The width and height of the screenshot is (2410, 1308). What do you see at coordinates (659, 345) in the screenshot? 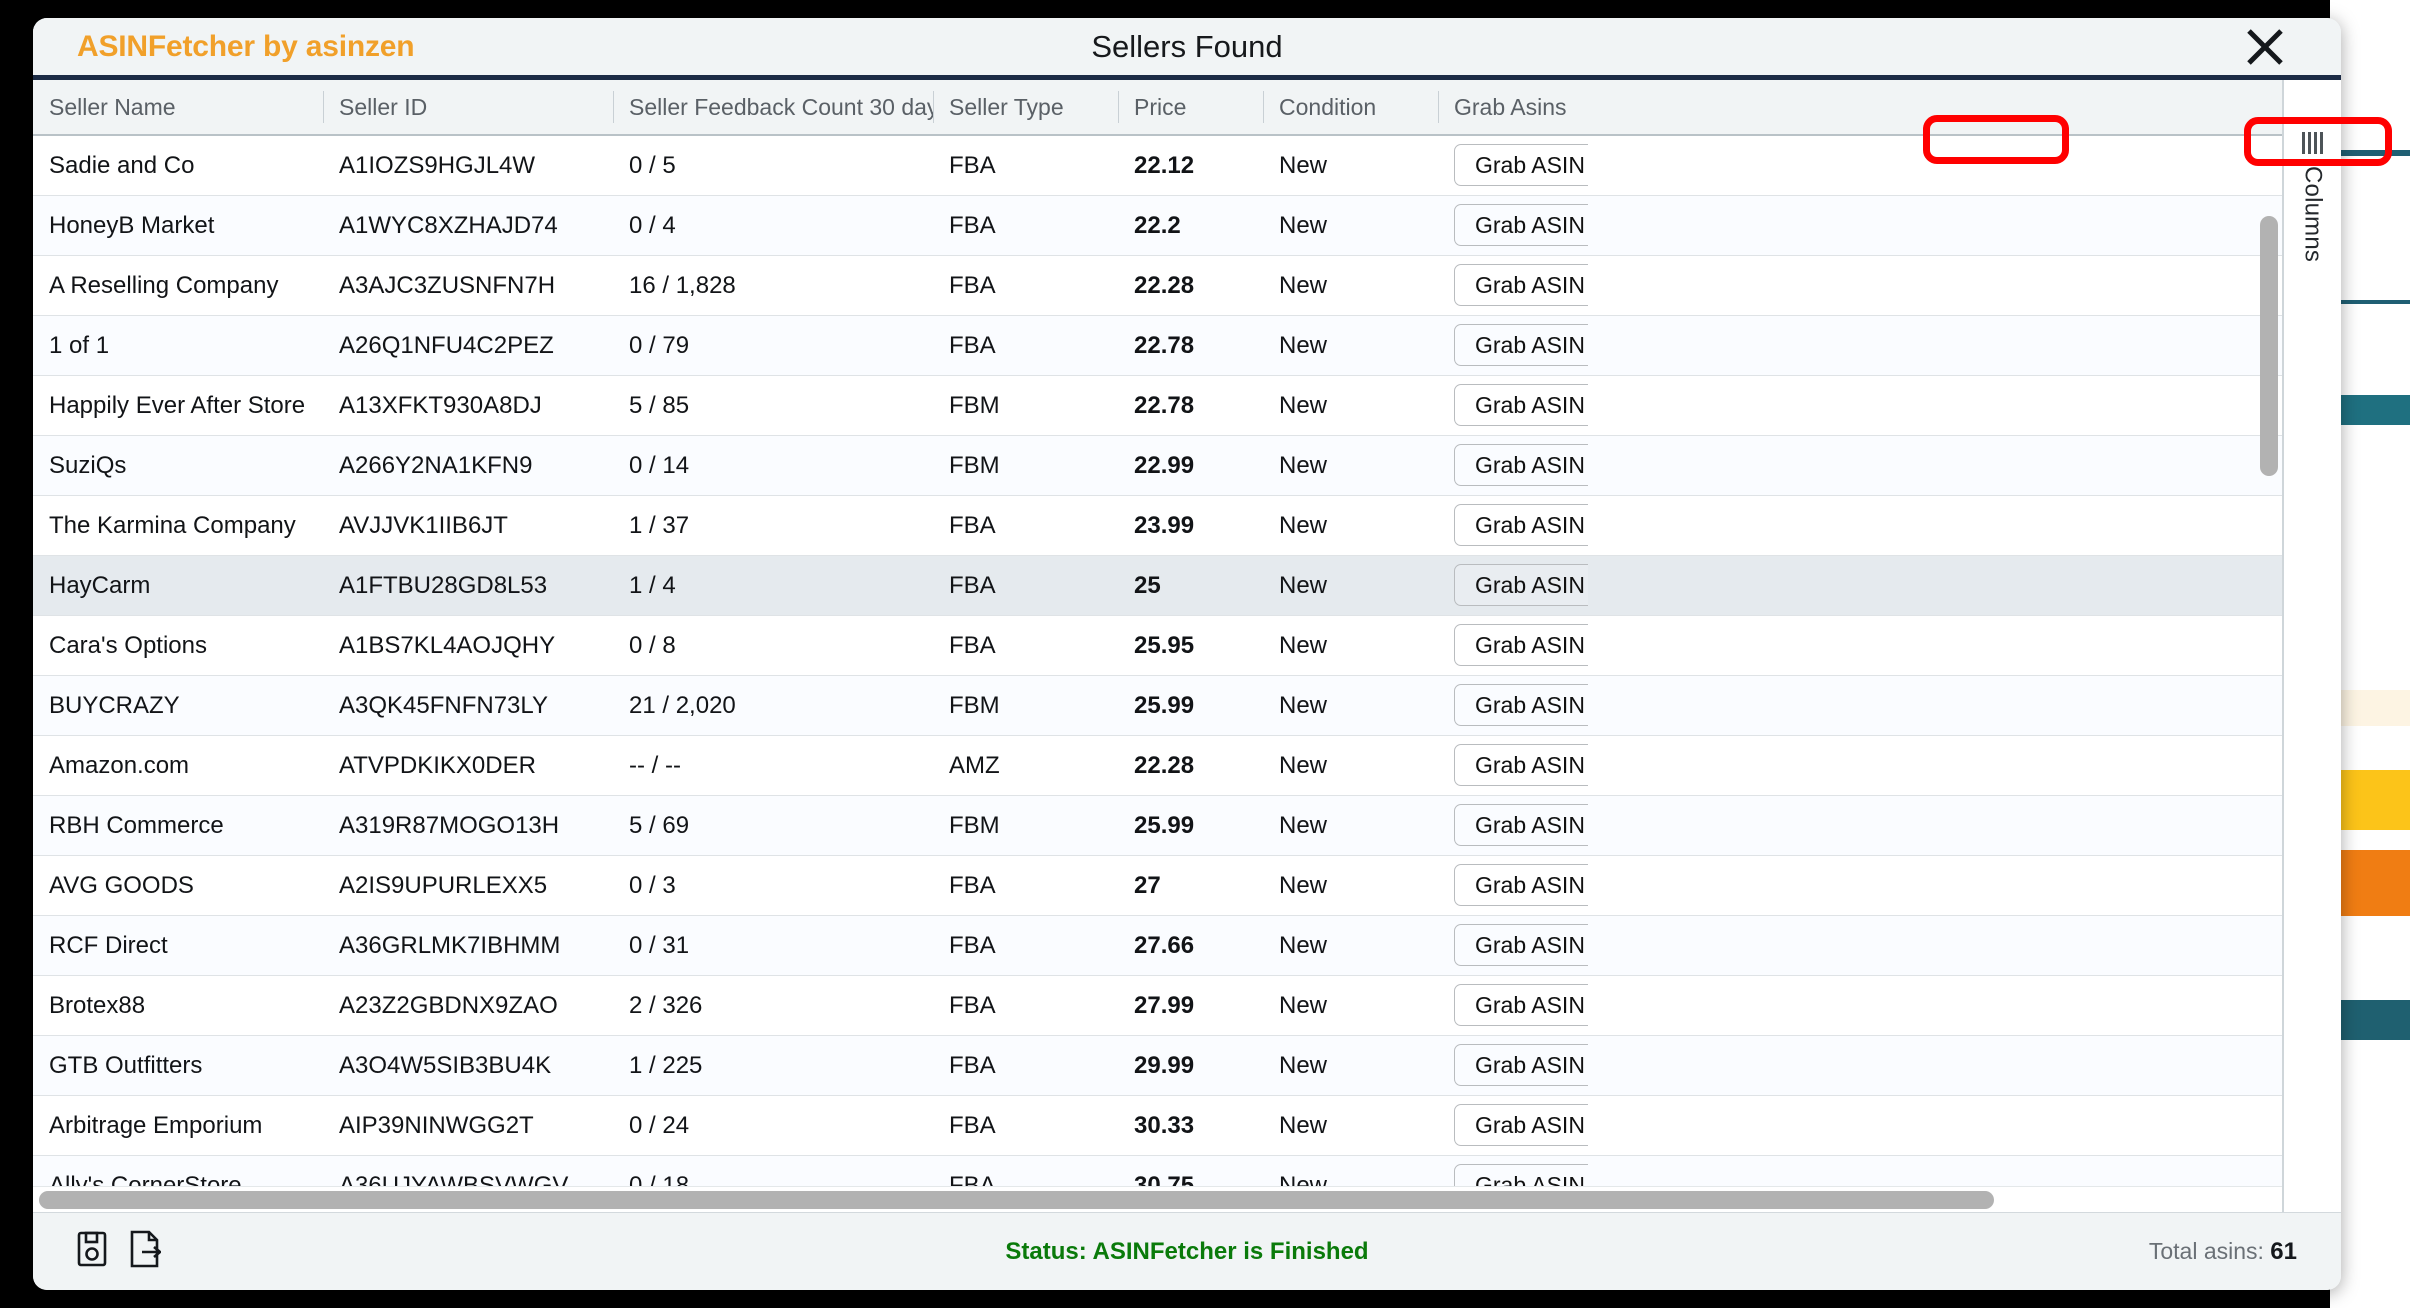
I see `cell-feedback-count: 0 / 79` at bounding box center [659, 345].